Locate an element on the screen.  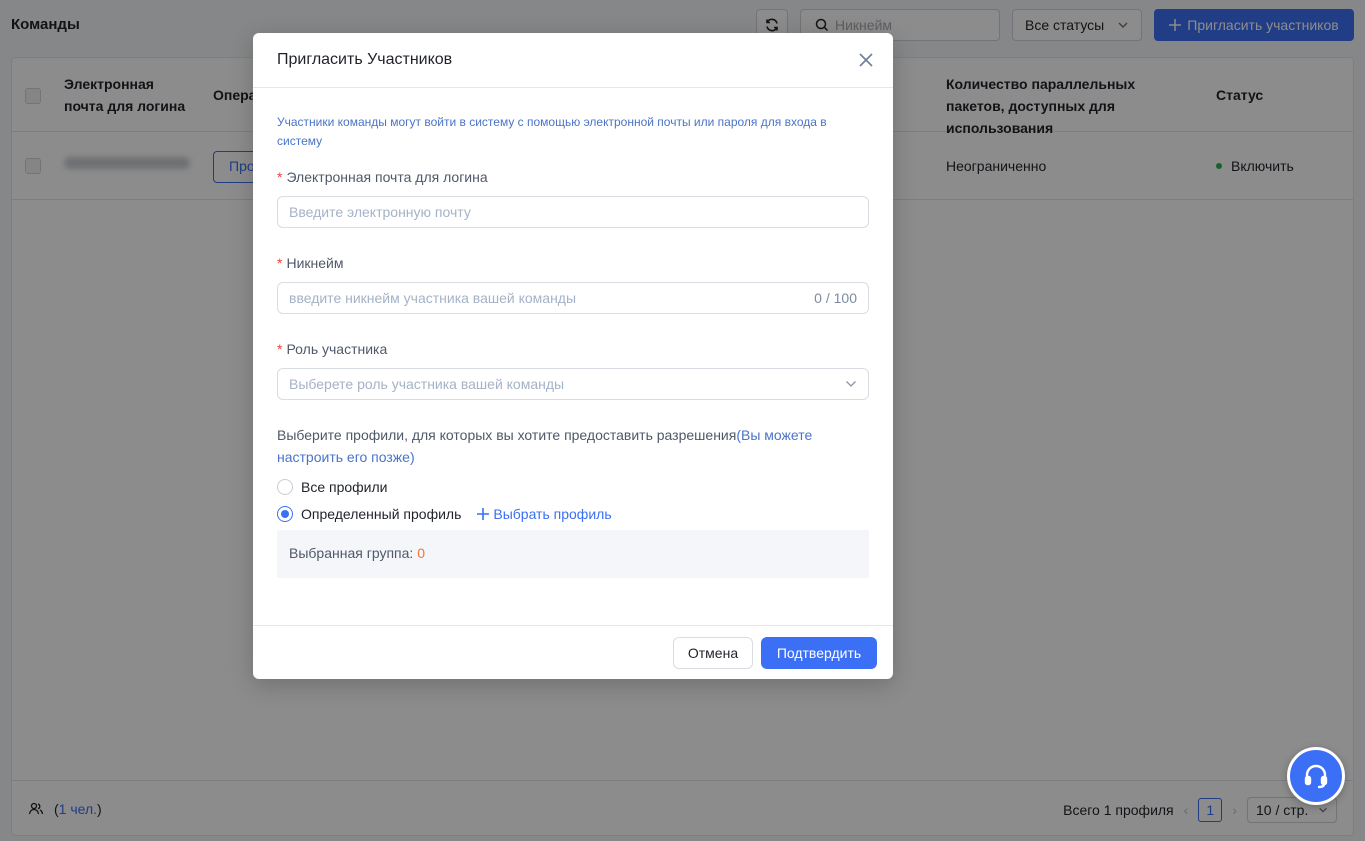
cancel-button: Отмена is located at coordinates (713, 653).